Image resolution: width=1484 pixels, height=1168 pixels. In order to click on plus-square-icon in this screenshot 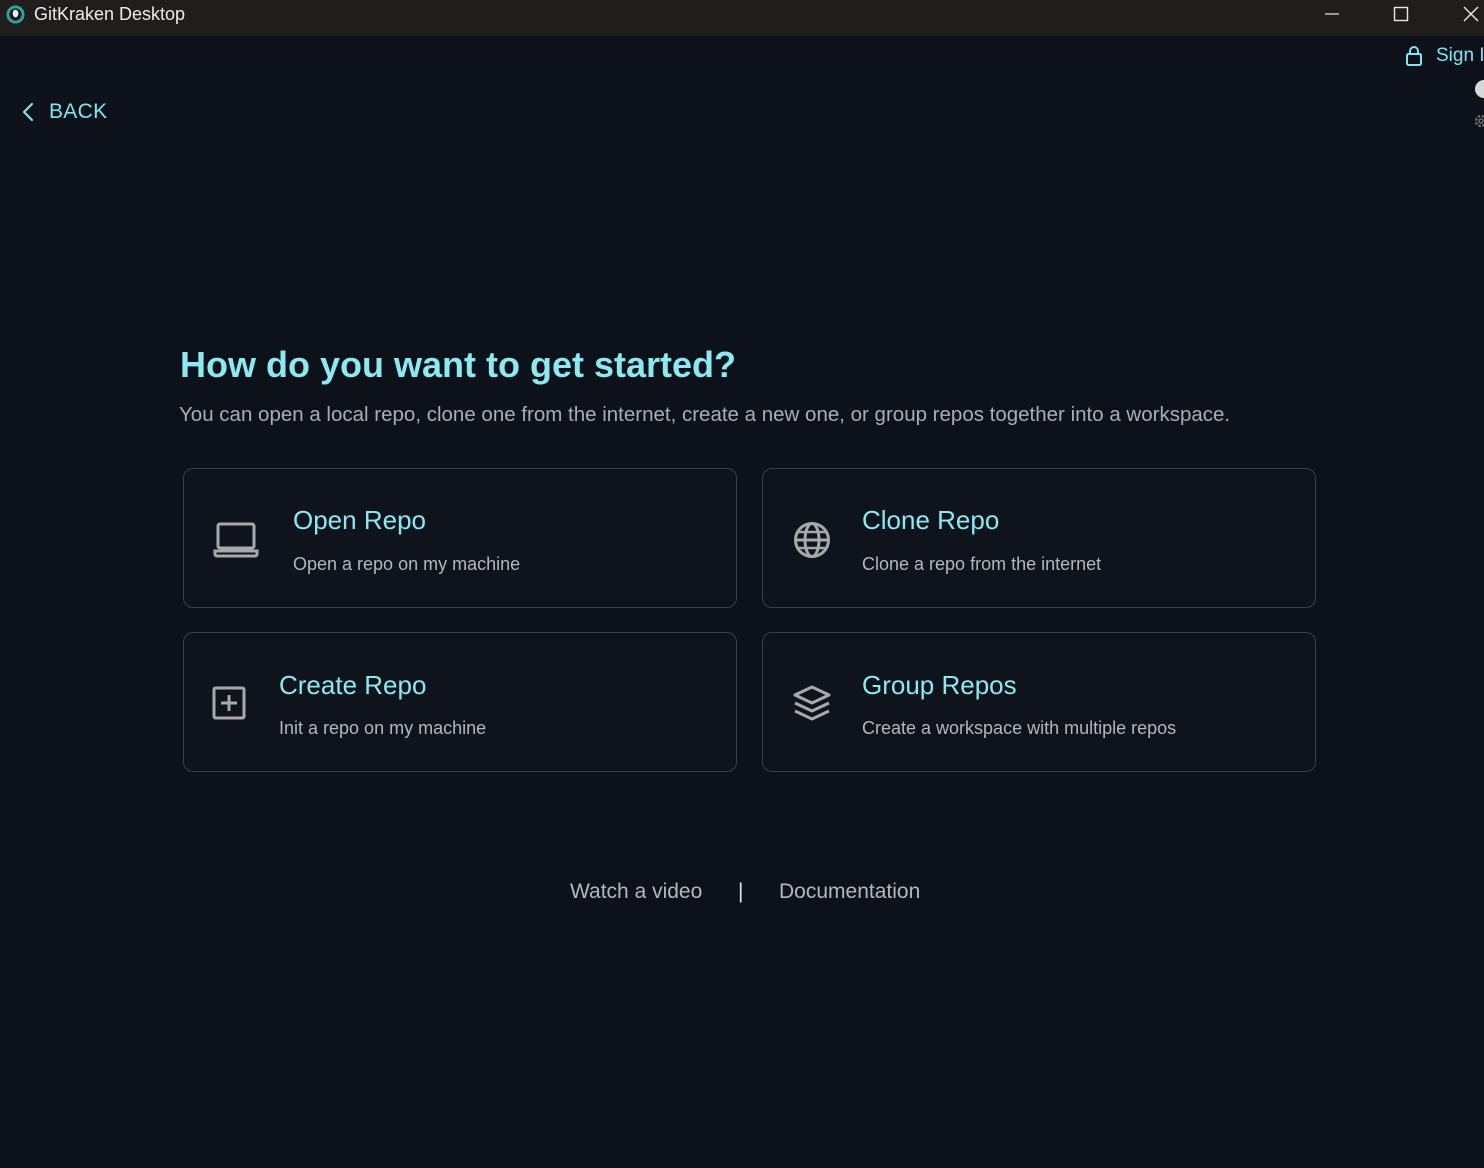, I will do `click(229, 703)`.